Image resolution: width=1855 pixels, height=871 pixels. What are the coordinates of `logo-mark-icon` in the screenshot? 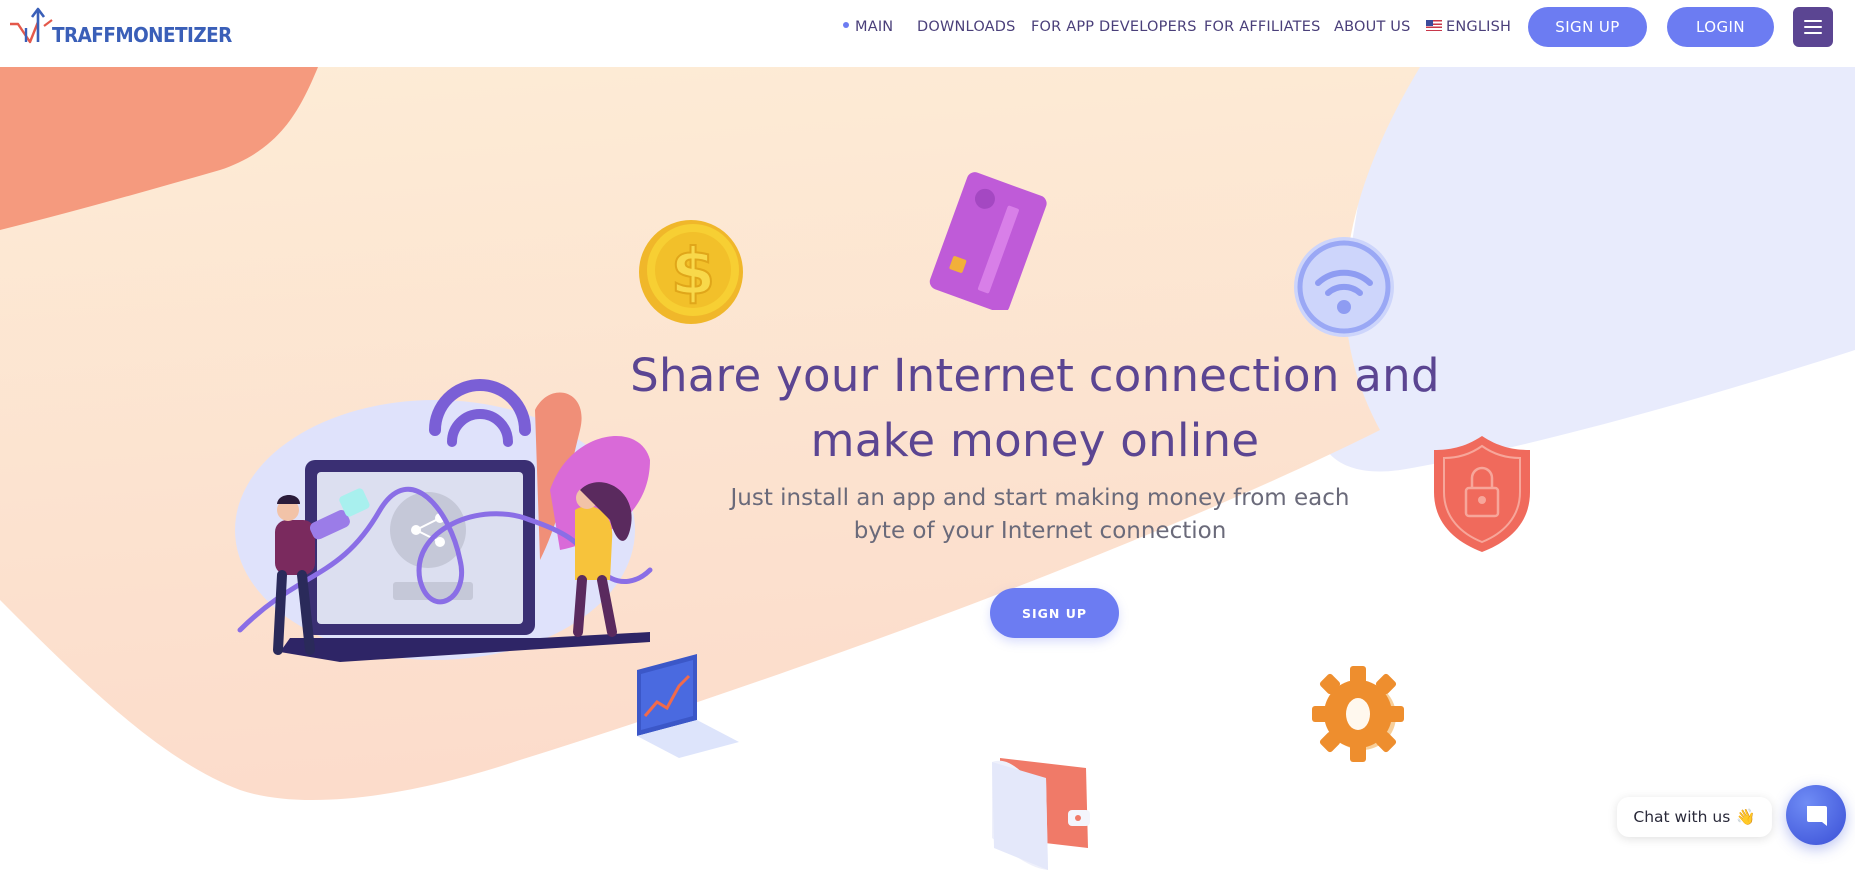 It's located at (31, 25).